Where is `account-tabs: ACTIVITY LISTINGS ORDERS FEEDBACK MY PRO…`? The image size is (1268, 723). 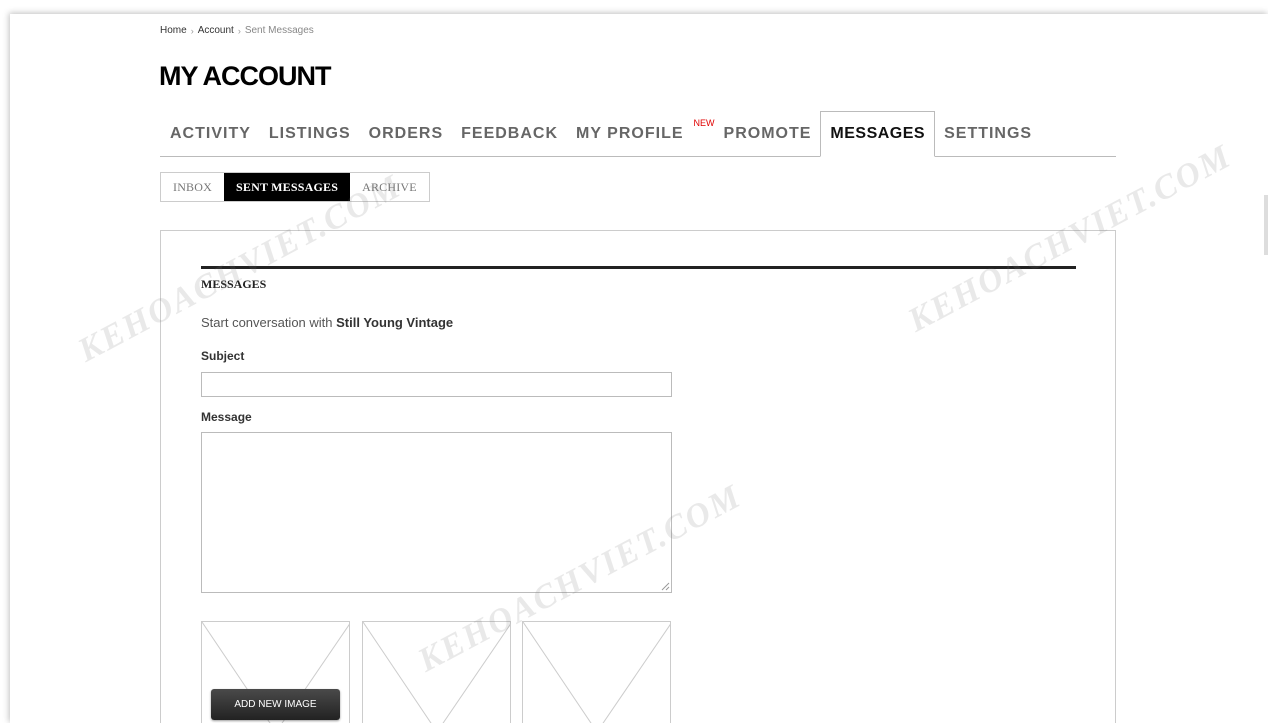
account-tabs: ACTIVITY LISTINGS ORDERS FEEDBACK MY PRO… is located at coordinates (638, 134).